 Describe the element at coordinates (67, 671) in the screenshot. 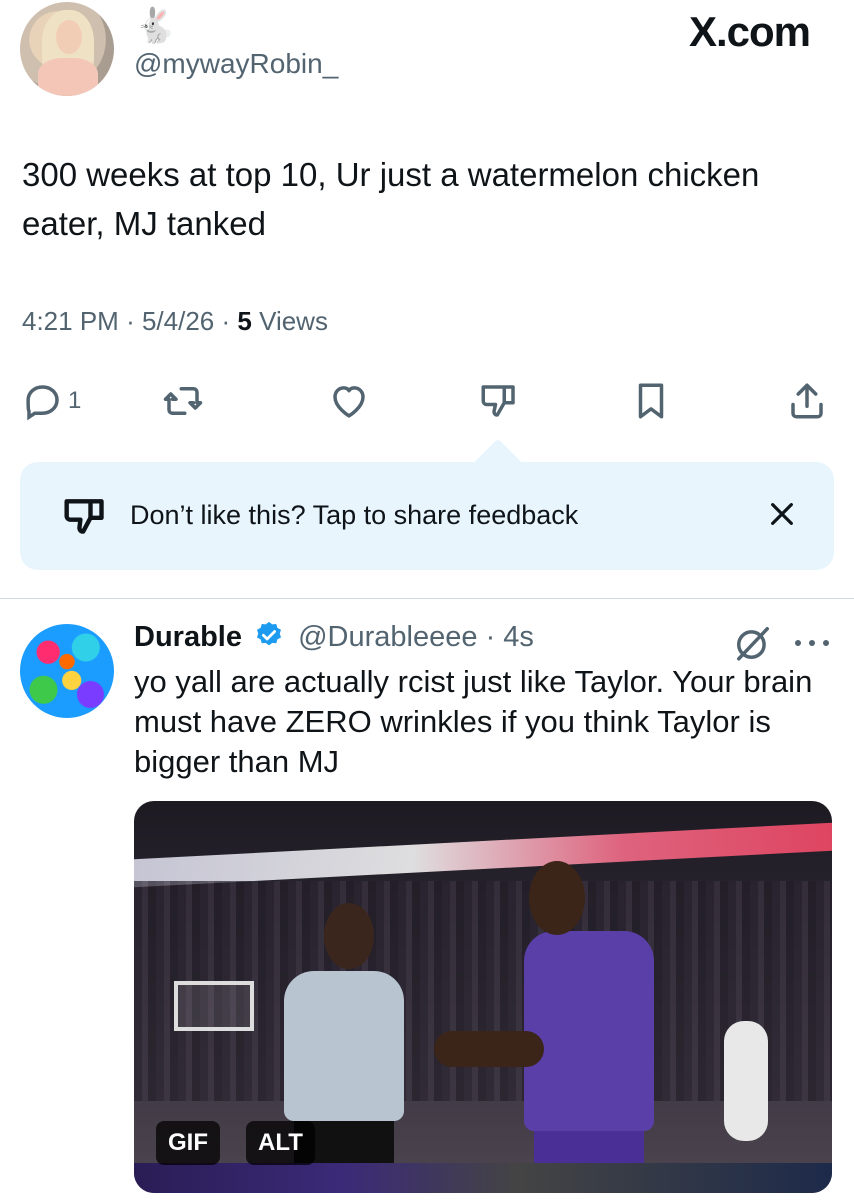

I see `reply-avatar` at that location.